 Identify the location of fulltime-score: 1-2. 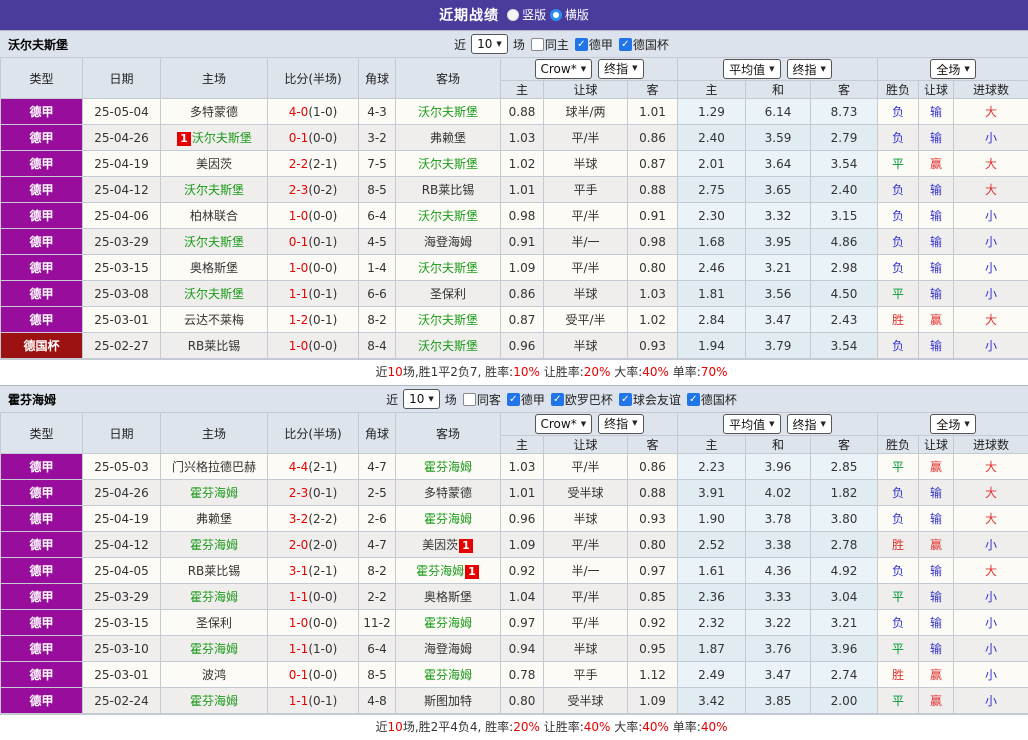
(299, 320).